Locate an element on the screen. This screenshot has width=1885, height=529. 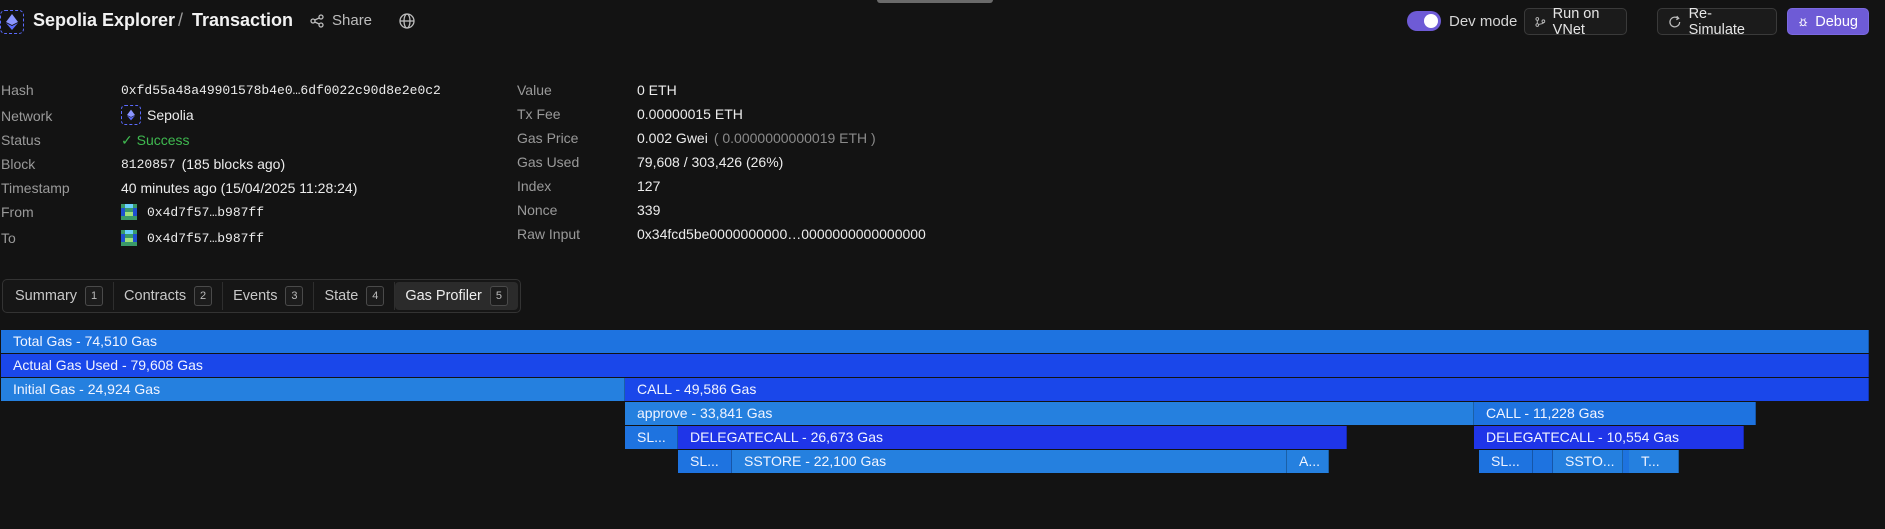
debug-button: Debug is located at coordinates (1828, 21).